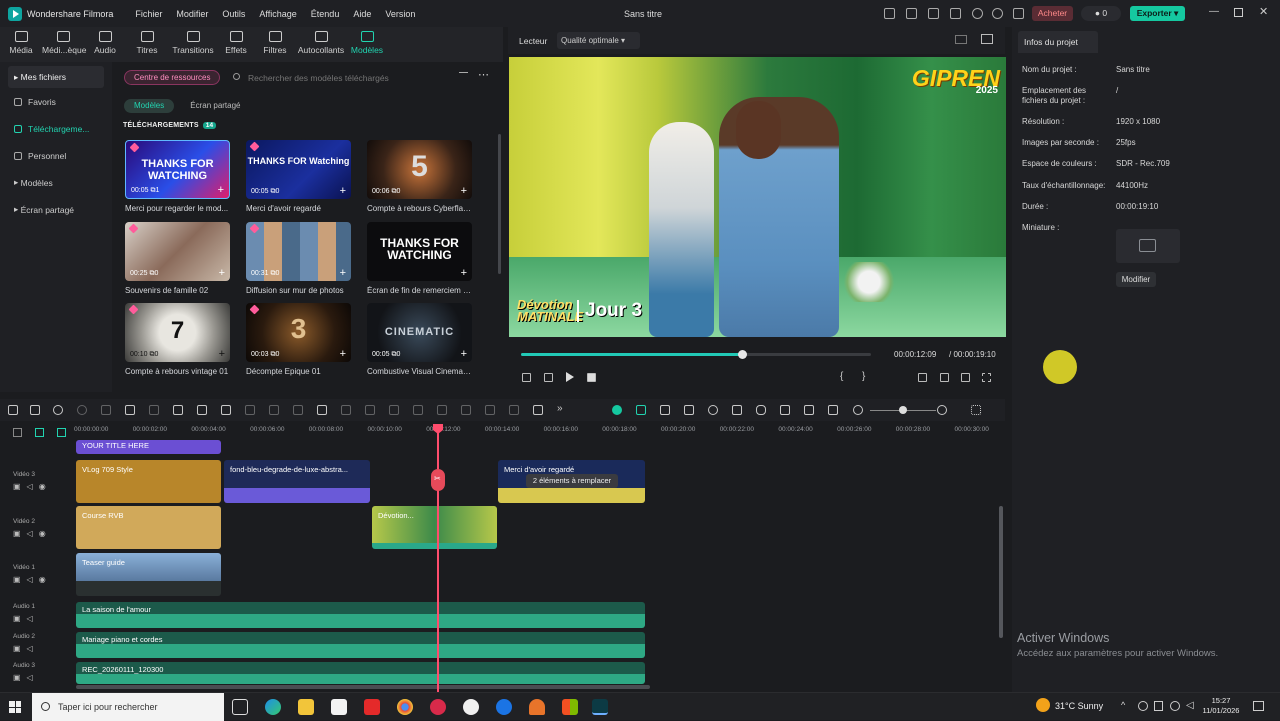 The height and width of the screenshot is (721, 1280). What do you see at coordinates (405, 707) in the screenshot?
I see `chrome-icon` at bounding box center [405, 707].